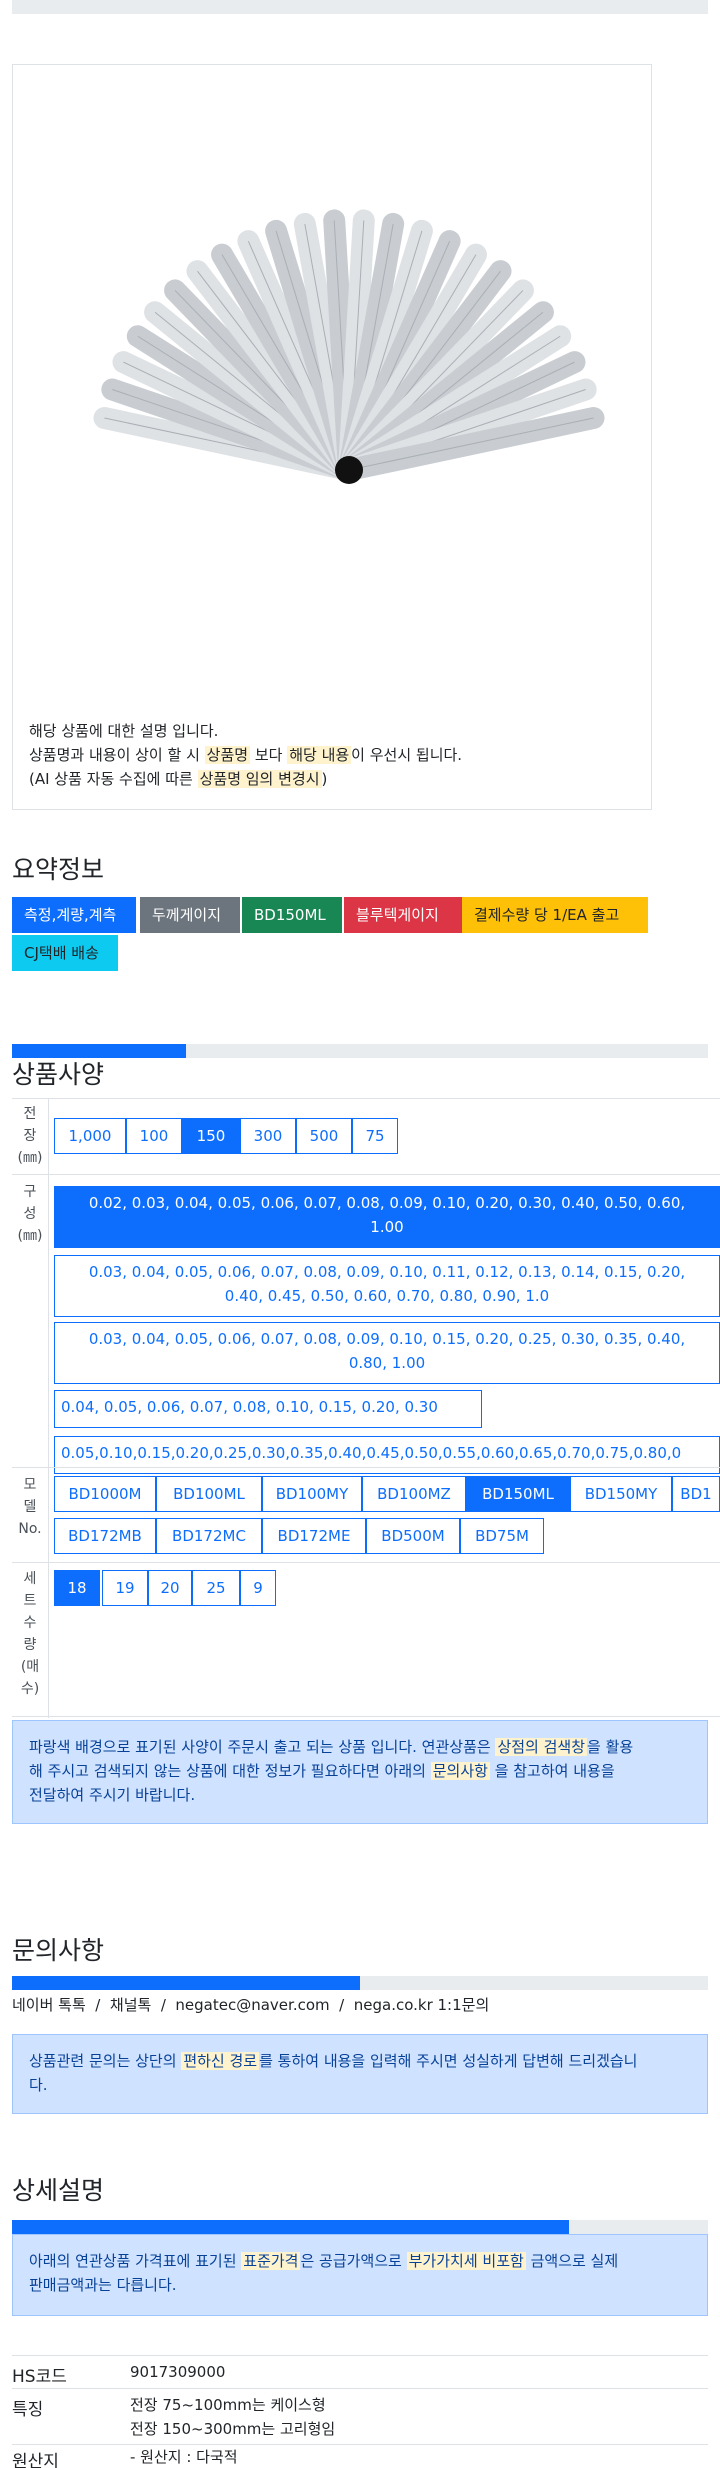 The height and width of the screenshot is (2468, 720). I want to click on model-option: BD100ML, so click(209, 1494).